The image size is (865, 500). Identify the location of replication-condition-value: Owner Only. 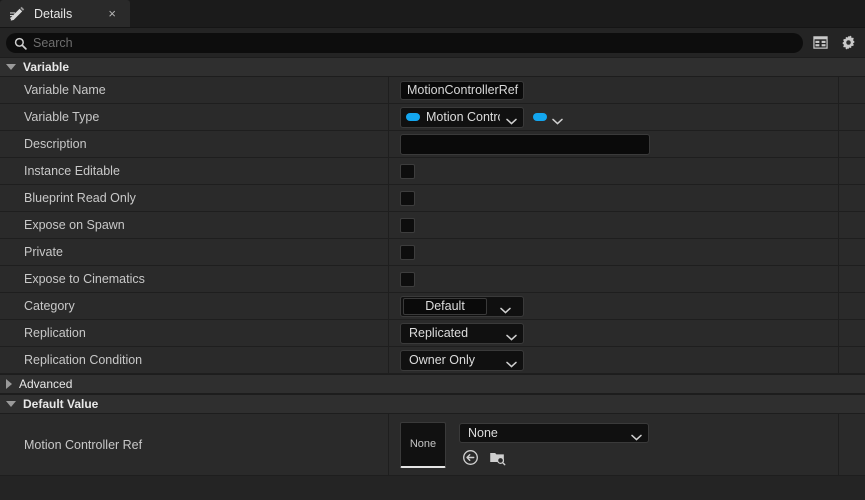
(442, 360).